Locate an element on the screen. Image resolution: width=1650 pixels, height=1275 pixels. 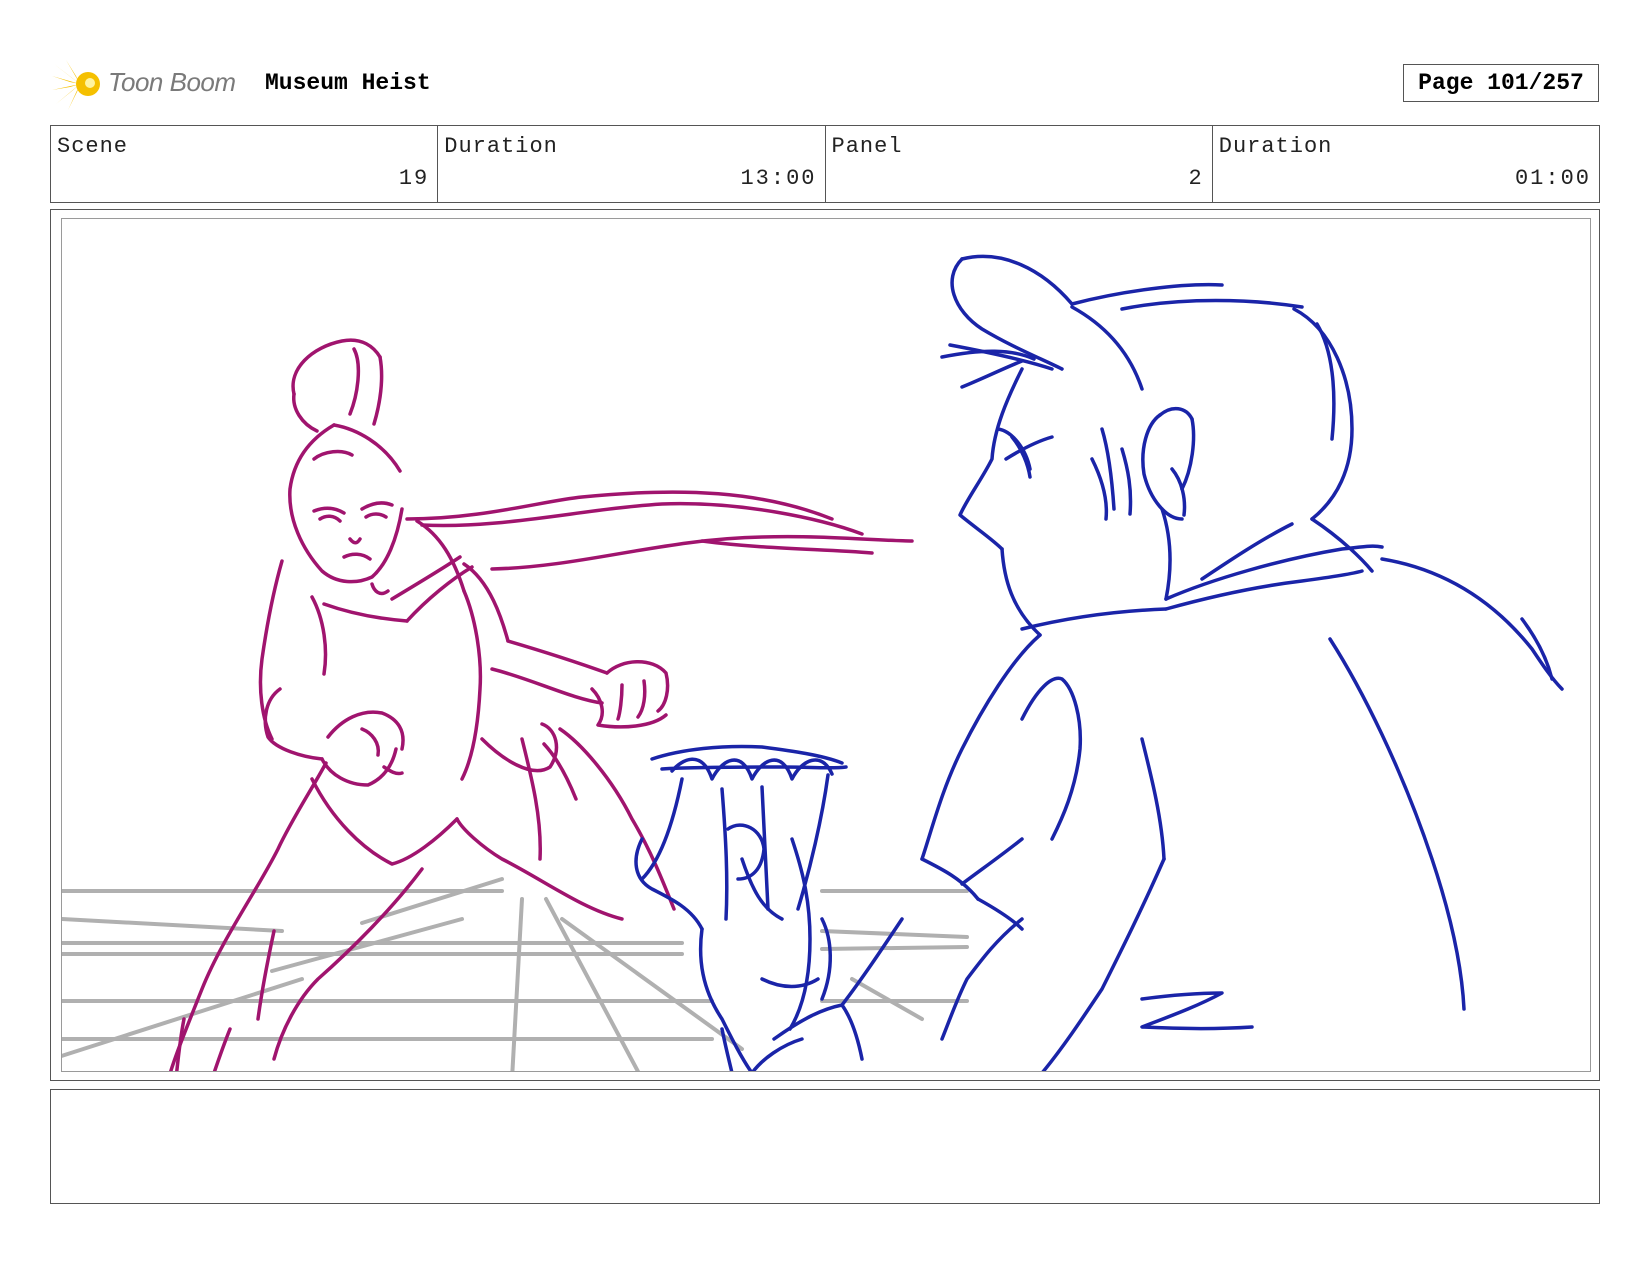
scene-duration-cell: Duration 13:00 is located at coordinates (632, 164).